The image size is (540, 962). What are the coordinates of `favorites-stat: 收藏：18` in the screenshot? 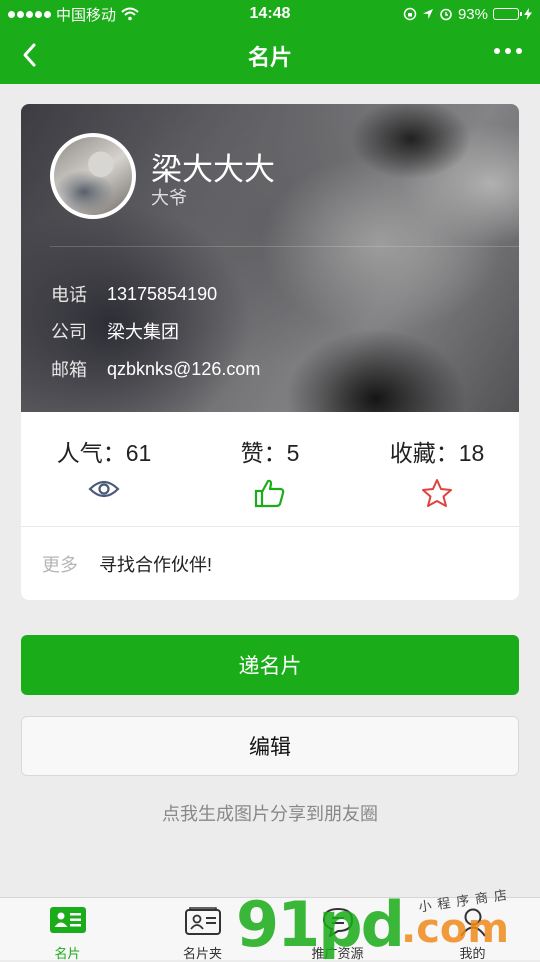 It's located at (437, 471).